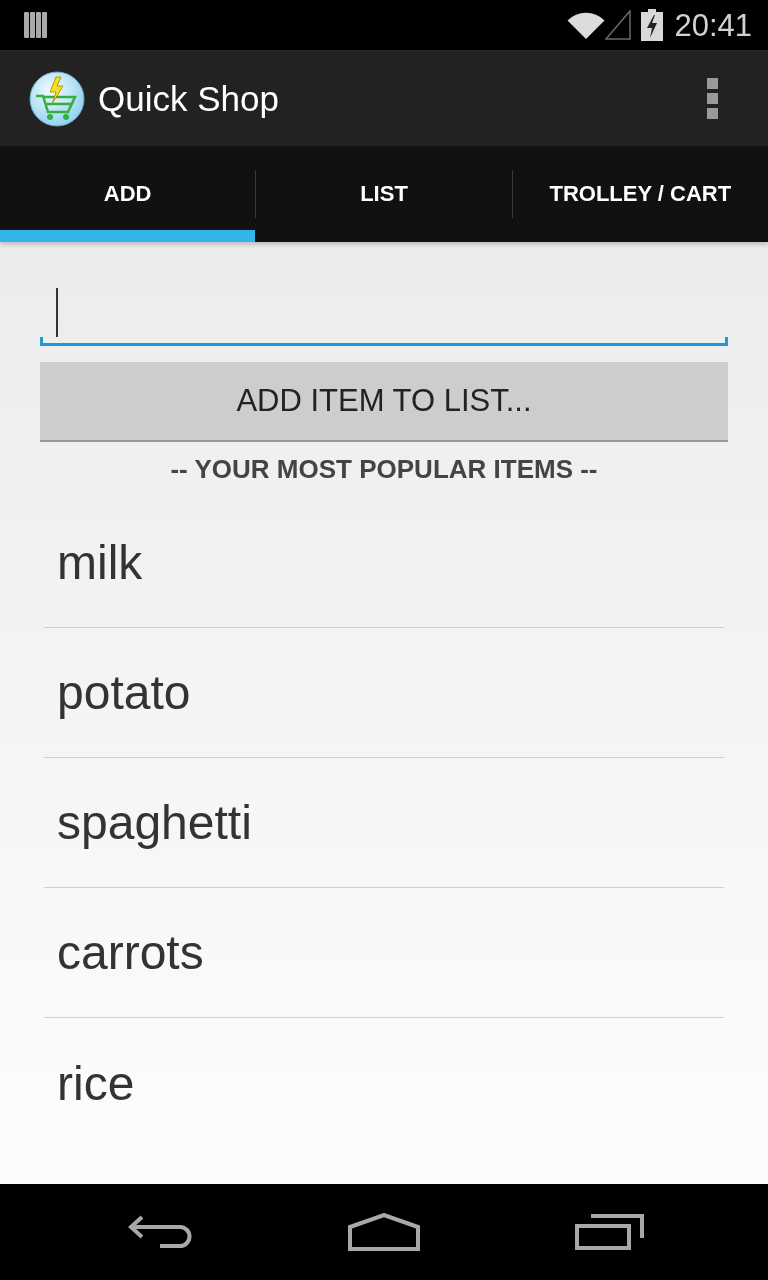 This screenshot has height=1280, width=768. Describe the element at coordinates (586, 25) in the screenshot. I see `wifi-icon` at that location.